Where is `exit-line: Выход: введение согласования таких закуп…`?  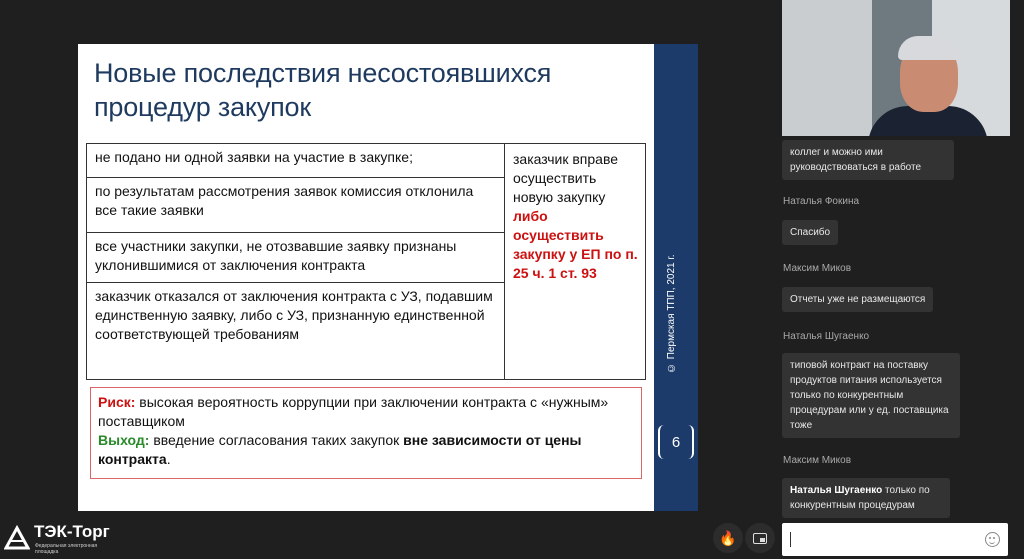
exit-line: Выход: введение согласования таких закуп… is located at coordinates (366, 450).